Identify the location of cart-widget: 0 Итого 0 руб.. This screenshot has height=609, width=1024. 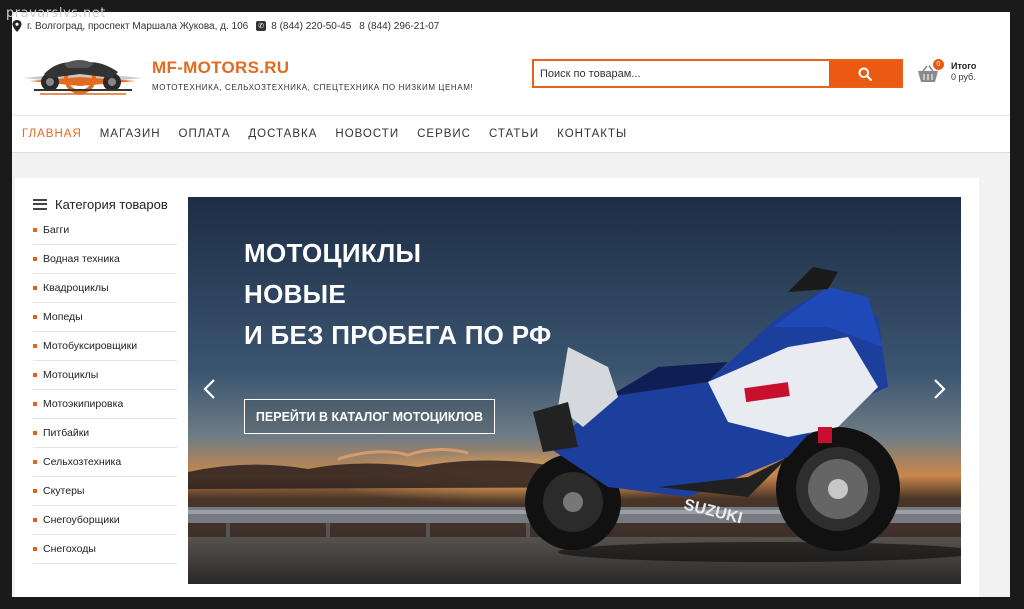
(957, 74).